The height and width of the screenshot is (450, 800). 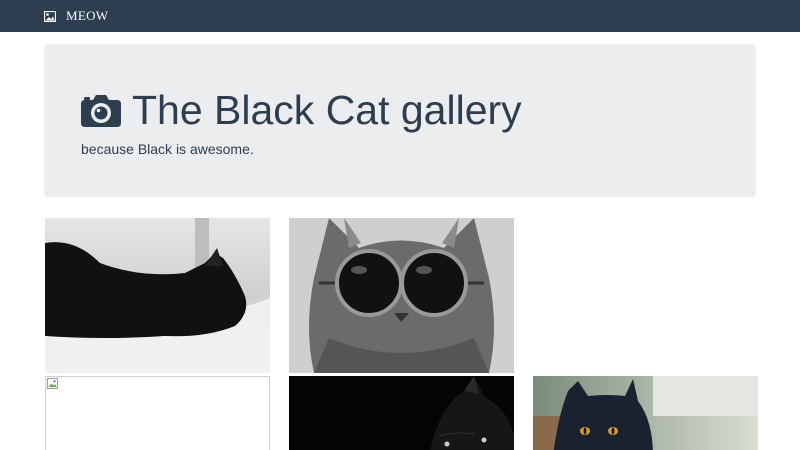 I want to click on brand-label: MEOW, so click(x=87, y=15).